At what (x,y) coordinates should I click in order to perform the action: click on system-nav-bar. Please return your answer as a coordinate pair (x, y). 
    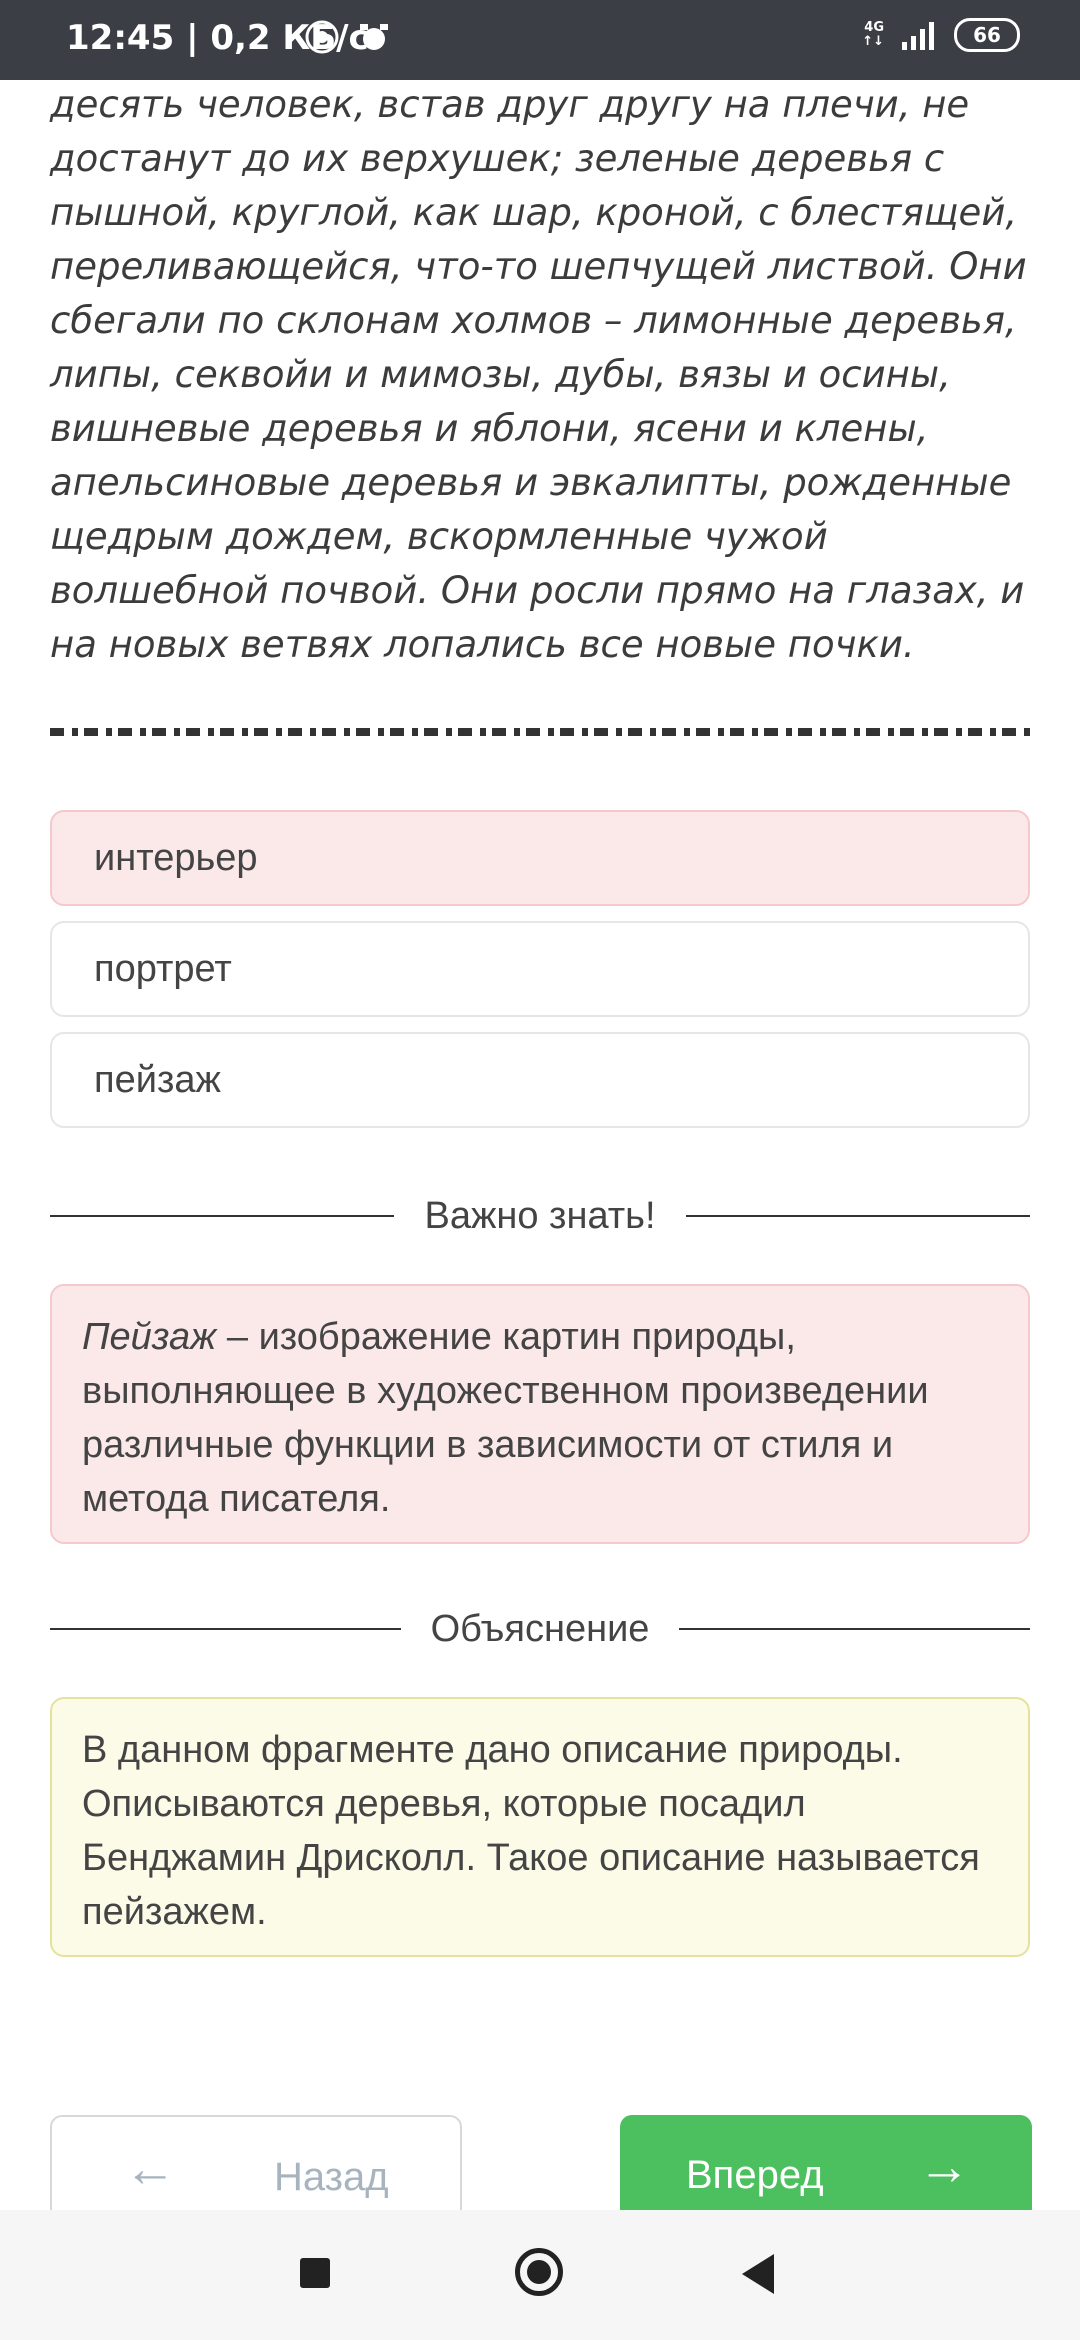
    Looking at the image, I should click on (540, 2275).